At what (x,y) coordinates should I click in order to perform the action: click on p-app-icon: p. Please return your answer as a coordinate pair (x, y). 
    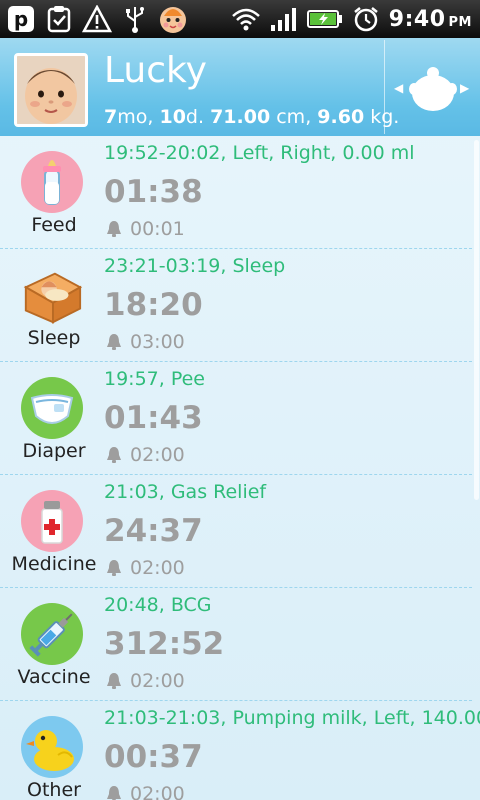
    Looking at the image, I should click on (21, 19).